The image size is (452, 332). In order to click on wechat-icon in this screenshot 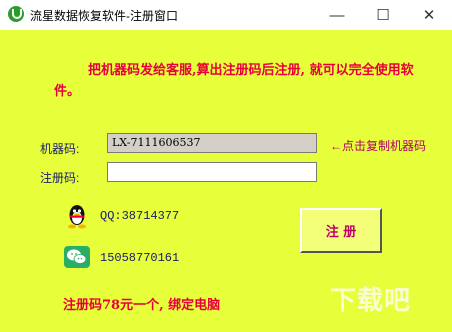, I will do `click(77, 257)`.